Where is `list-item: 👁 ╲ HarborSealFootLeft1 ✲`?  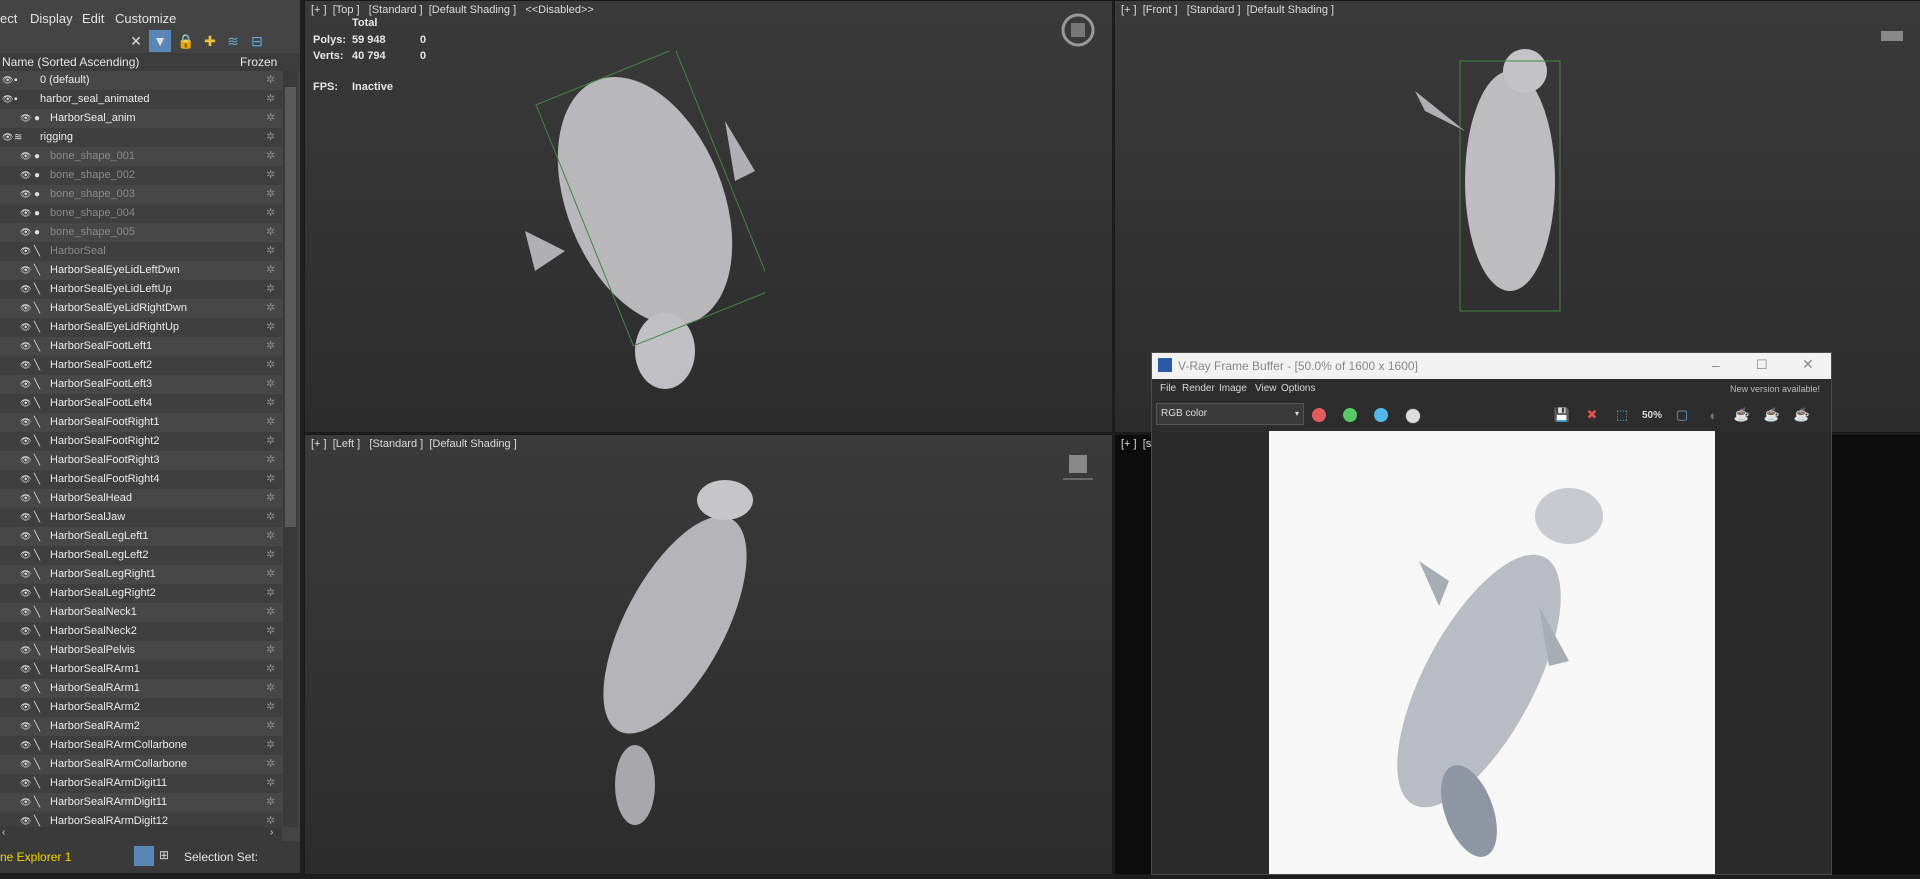 list-item: 👁 ╲ HarborSealFootLeft1 ✲ is located at coordinates (141, 346).